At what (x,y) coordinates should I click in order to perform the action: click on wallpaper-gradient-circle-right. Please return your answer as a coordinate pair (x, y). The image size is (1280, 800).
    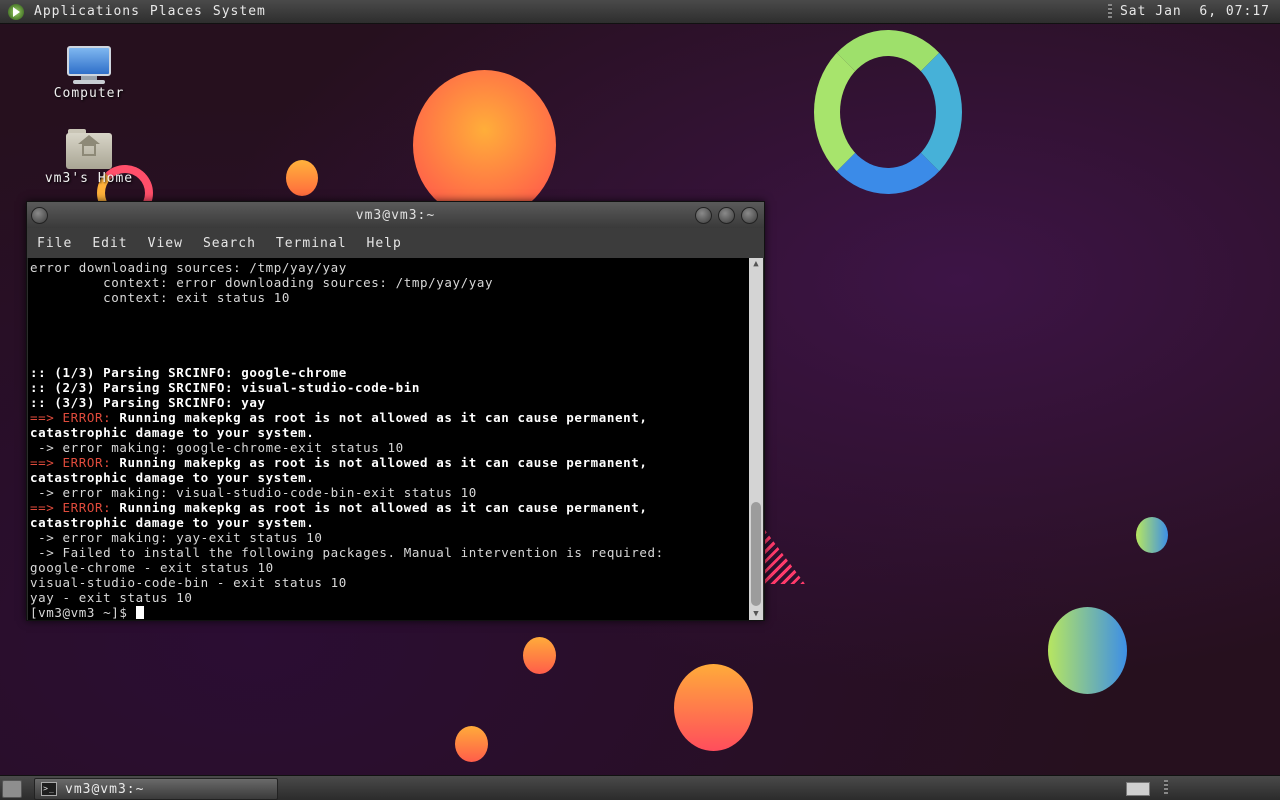
    Looking at the image, I should click on (1087, 650).